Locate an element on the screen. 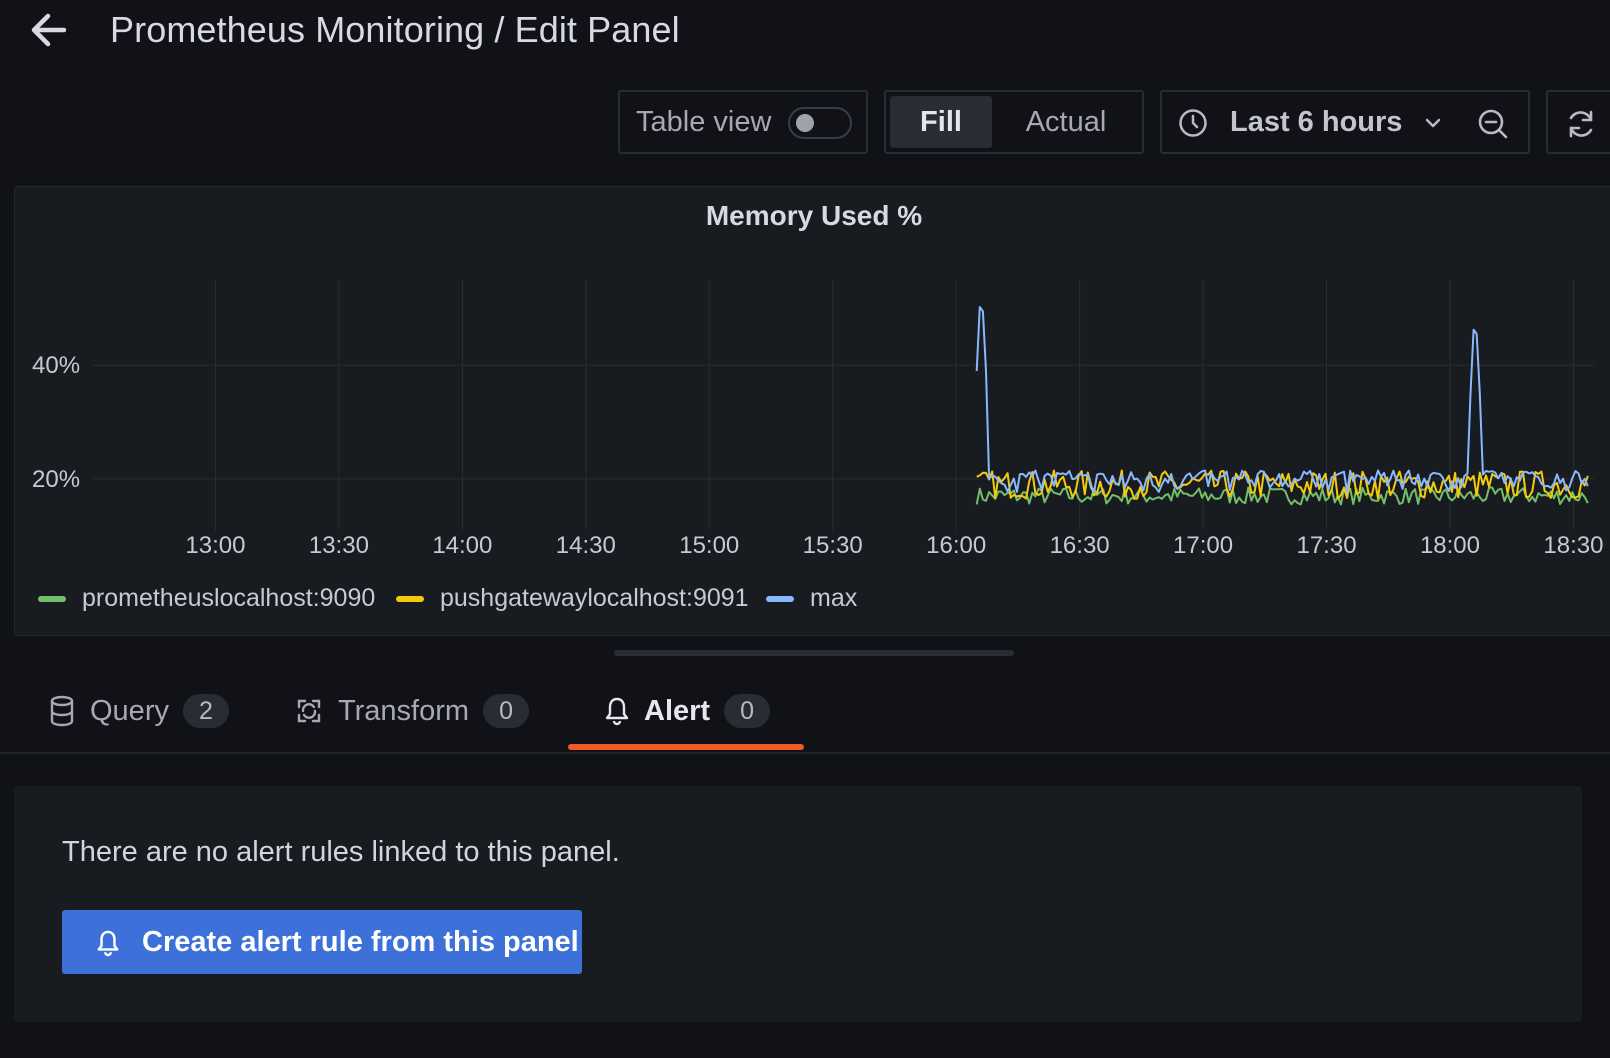 The width and height of the screenshot is (1610, 1058). zoom-out-button is located at coordinates (1494, 122).